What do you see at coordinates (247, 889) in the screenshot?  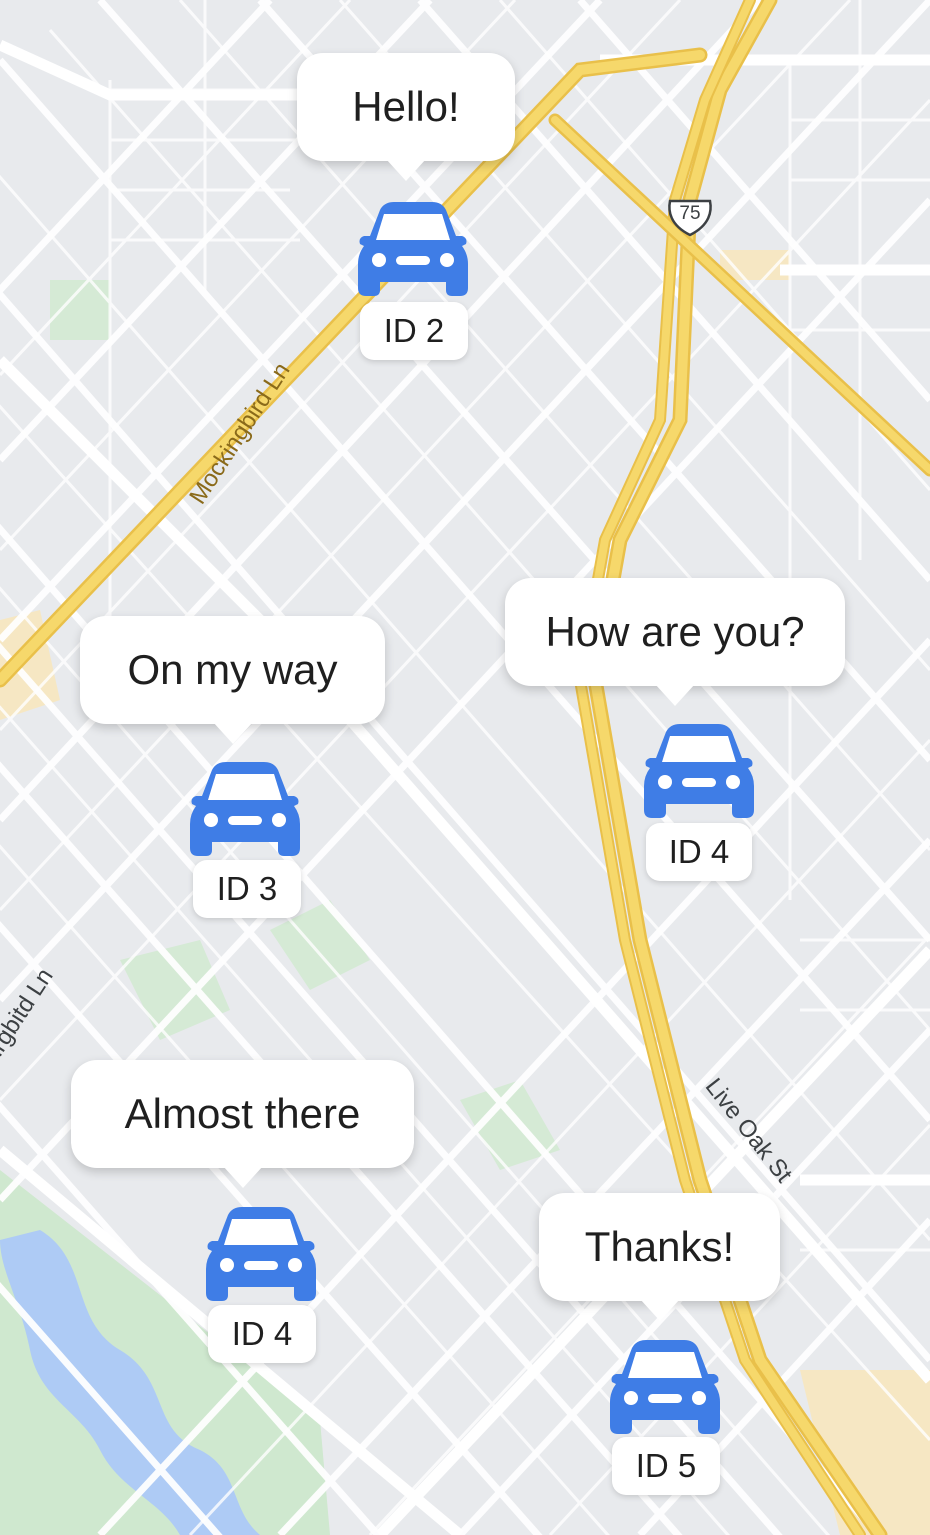 I see `vehicle-id-tag: ID 3` at bounding box center [247, 889].